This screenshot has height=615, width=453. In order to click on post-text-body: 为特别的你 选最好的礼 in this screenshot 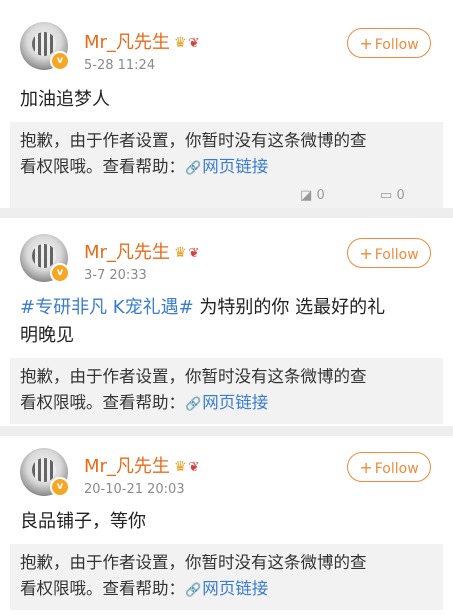, I will do `click(289, 307)`.